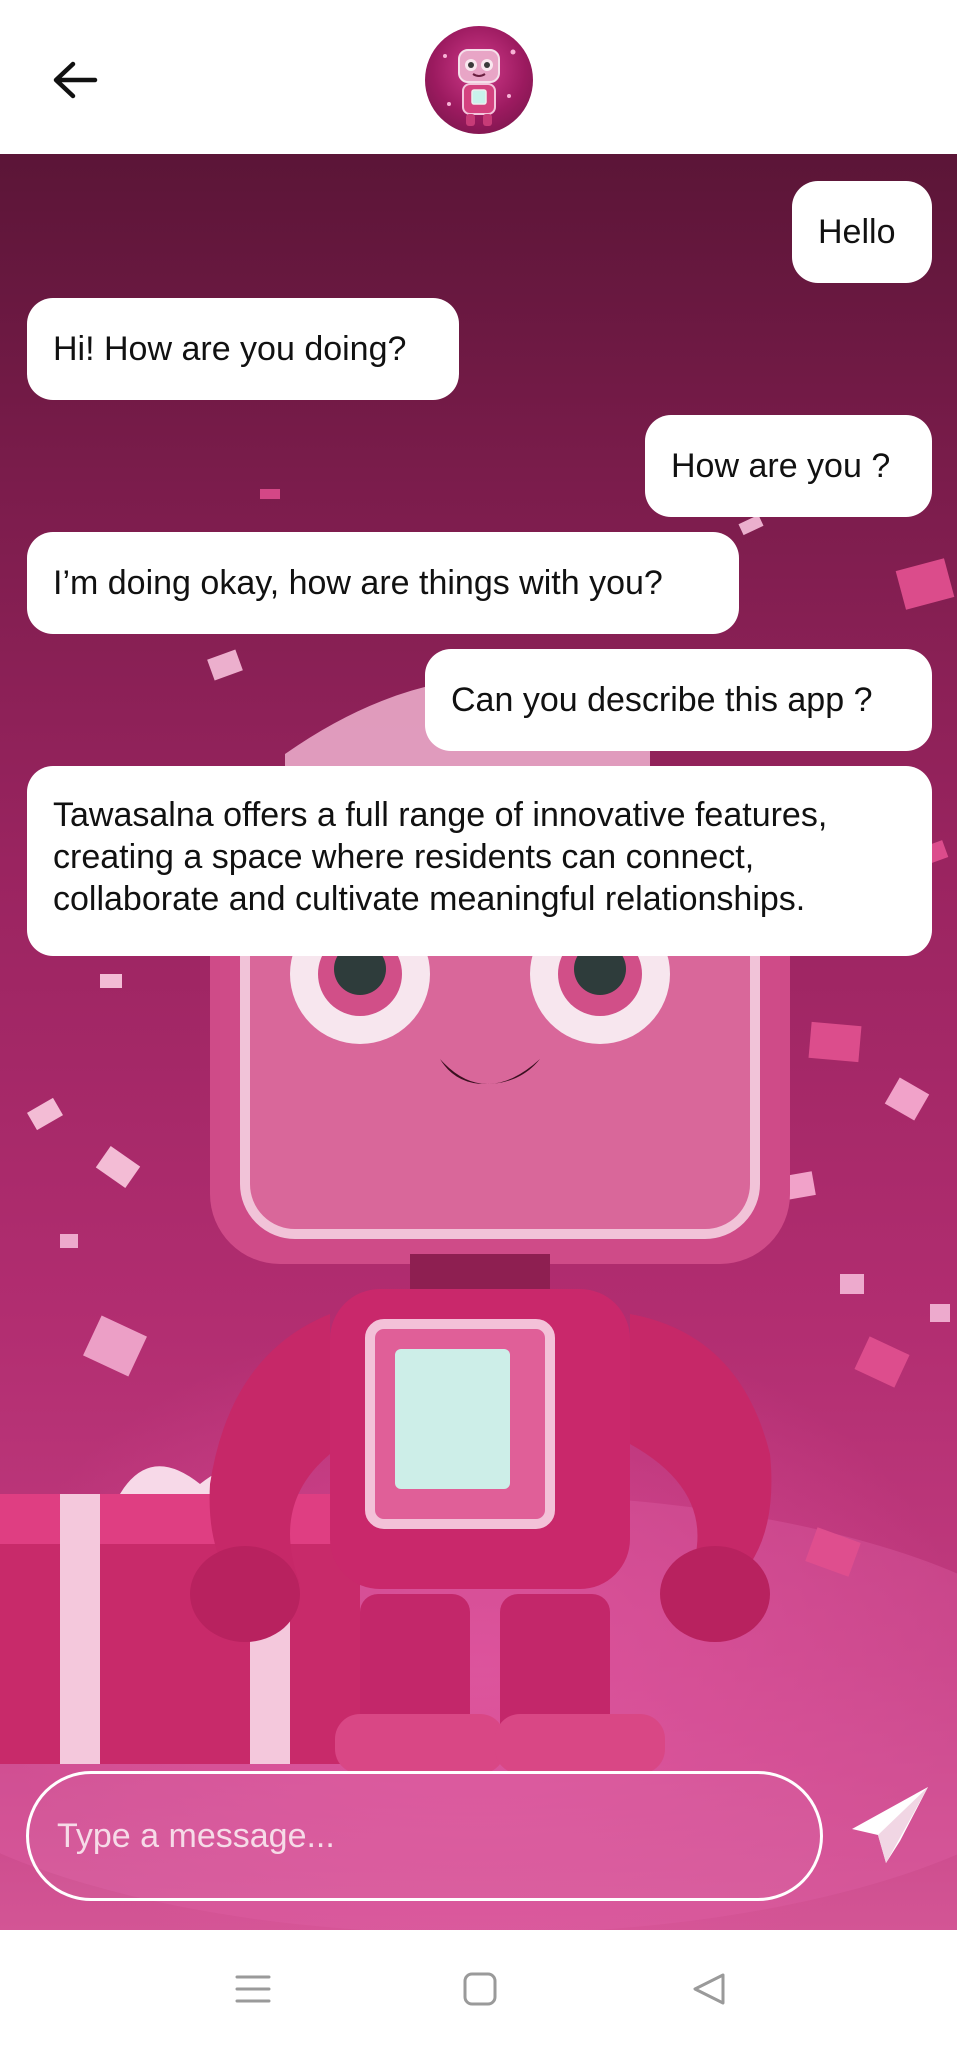 Image resolution: width=957 pixels, height=2048 pixels. I want to click on home-button, so click(480, 1989).